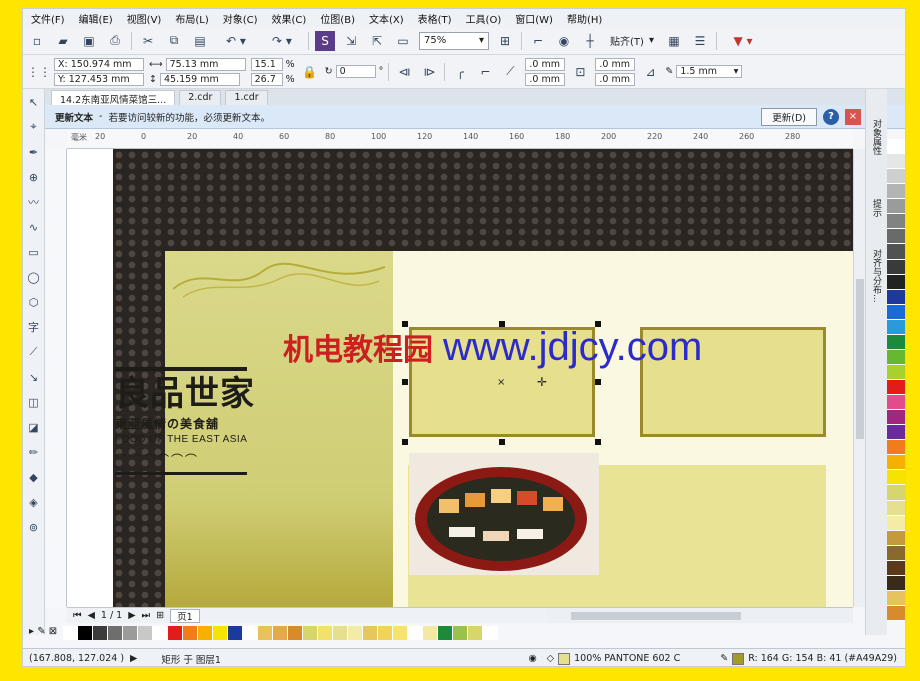  What do you see at coordinates (534, 18) in the screenshot?
I see `menu-window: 窗口(W)` at bounding box center [534, 18].